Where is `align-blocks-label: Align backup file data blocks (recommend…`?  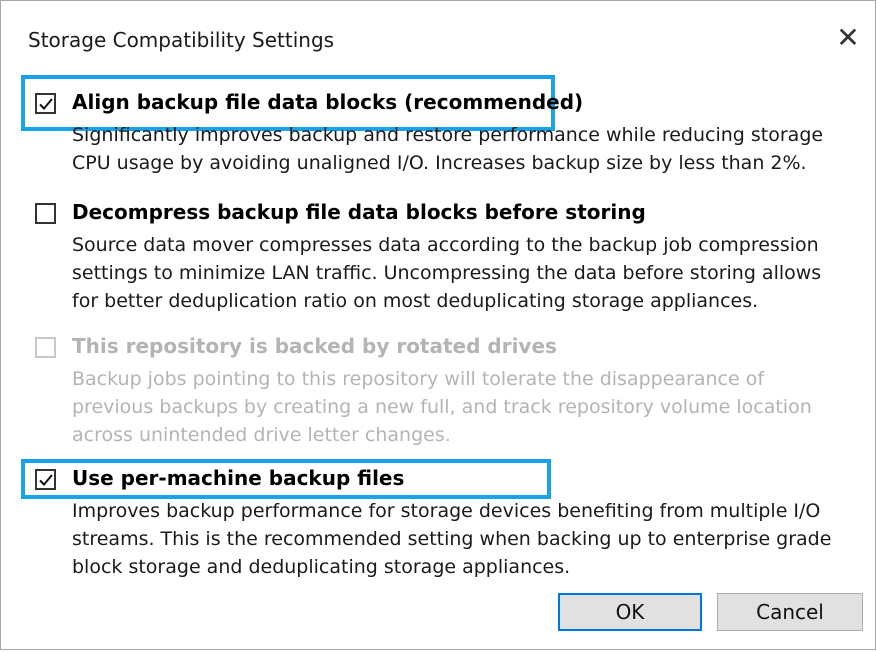 align-blocks-label: Align backup file data blocks (recommend… is located at coordinates (328, 102).